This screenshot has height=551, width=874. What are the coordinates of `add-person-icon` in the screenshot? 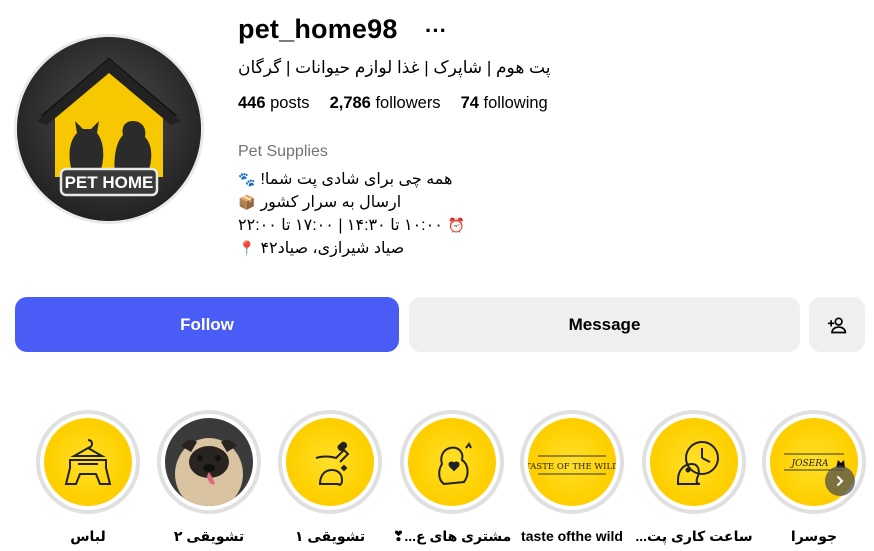 It's located at (837, 325).